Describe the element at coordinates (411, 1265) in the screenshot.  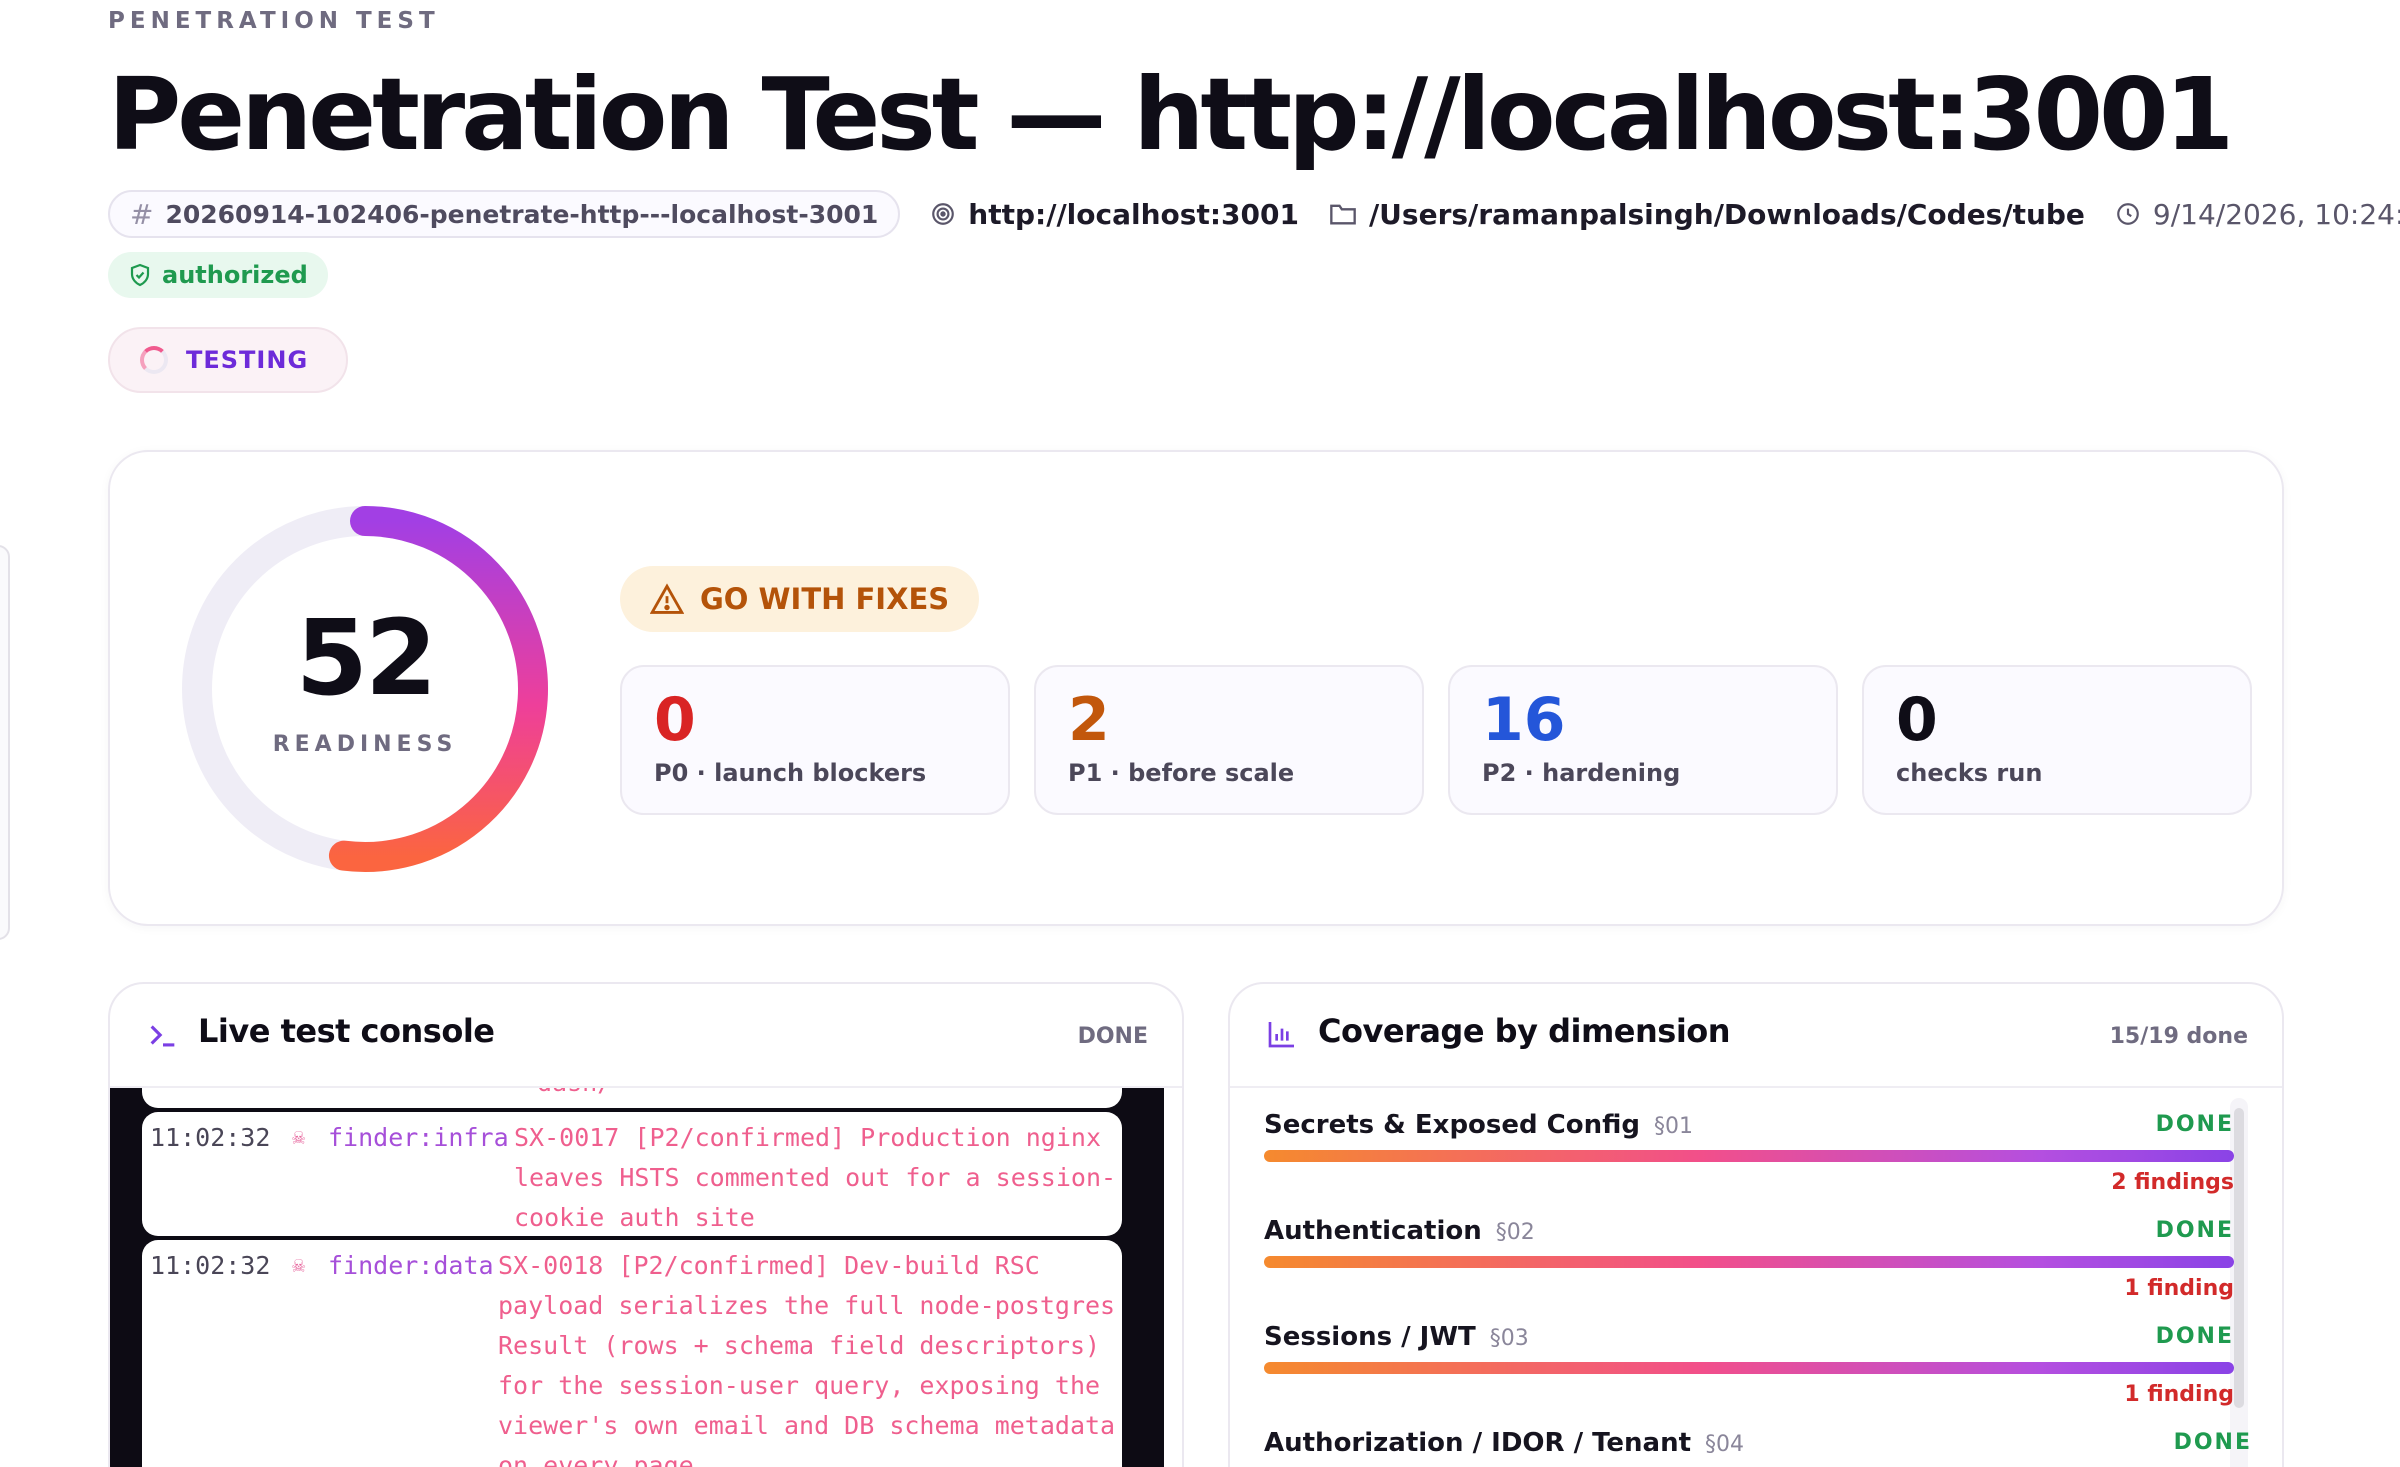
I see `log-source: finder:data` at that location.